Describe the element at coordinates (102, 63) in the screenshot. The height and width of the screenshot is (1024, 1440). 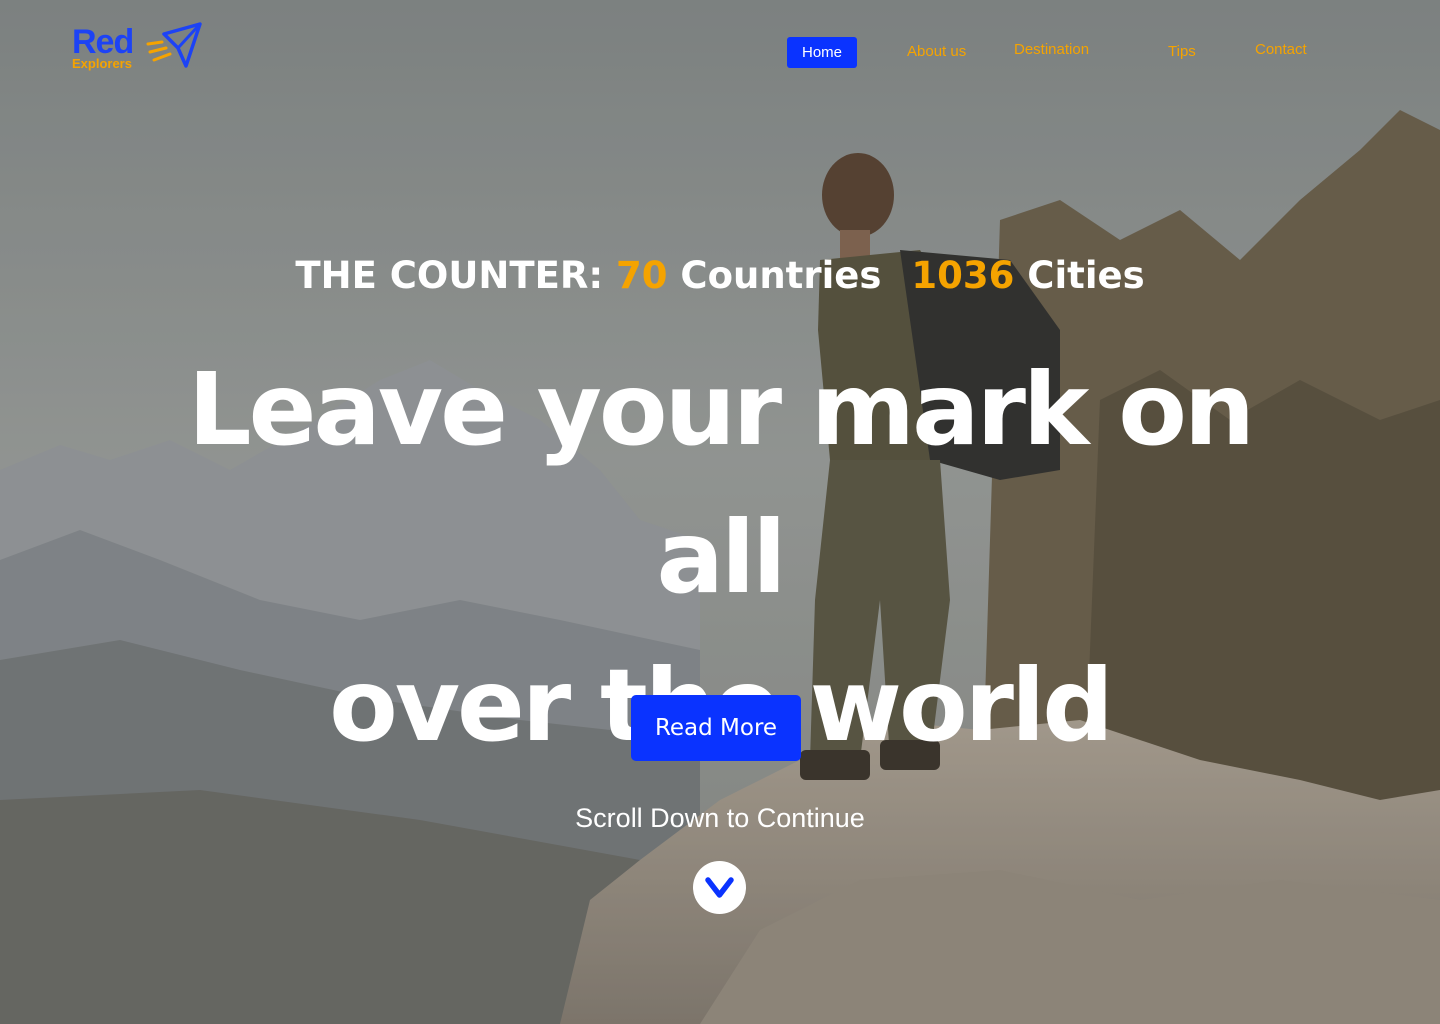
I see `brand-tagline: Explorers` at that location.